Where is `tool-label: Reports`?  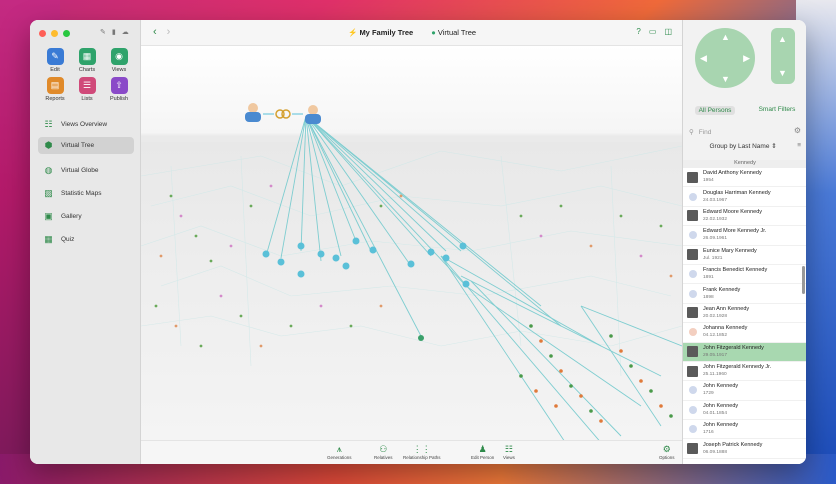 tool-label: Reports is located at coordinates (55, 99).